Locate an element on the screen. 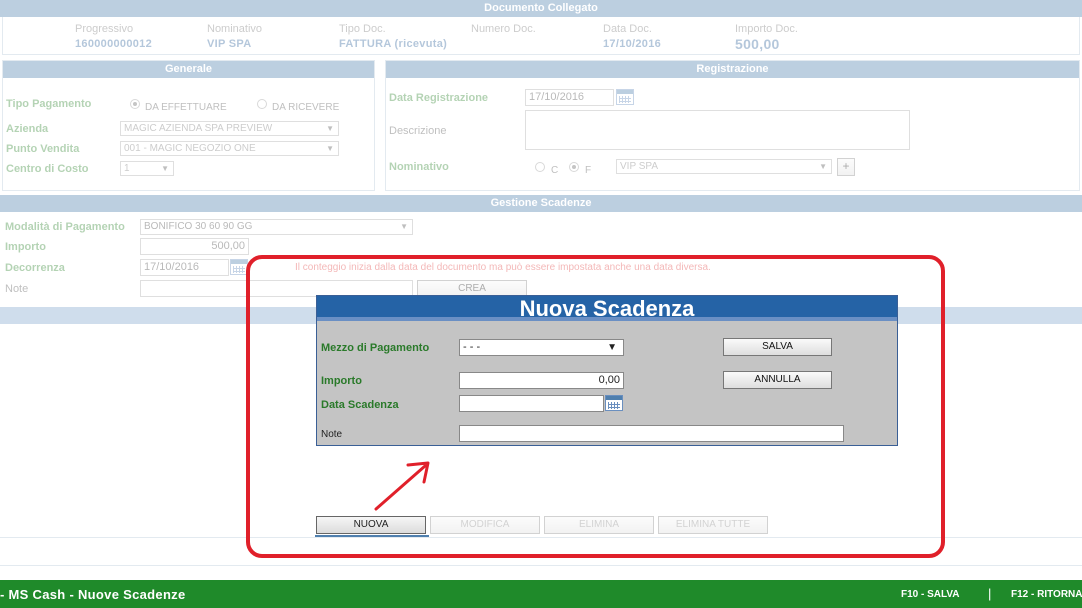  nominativo-select-value: VIP SPA is located at coordinates (639, 166).